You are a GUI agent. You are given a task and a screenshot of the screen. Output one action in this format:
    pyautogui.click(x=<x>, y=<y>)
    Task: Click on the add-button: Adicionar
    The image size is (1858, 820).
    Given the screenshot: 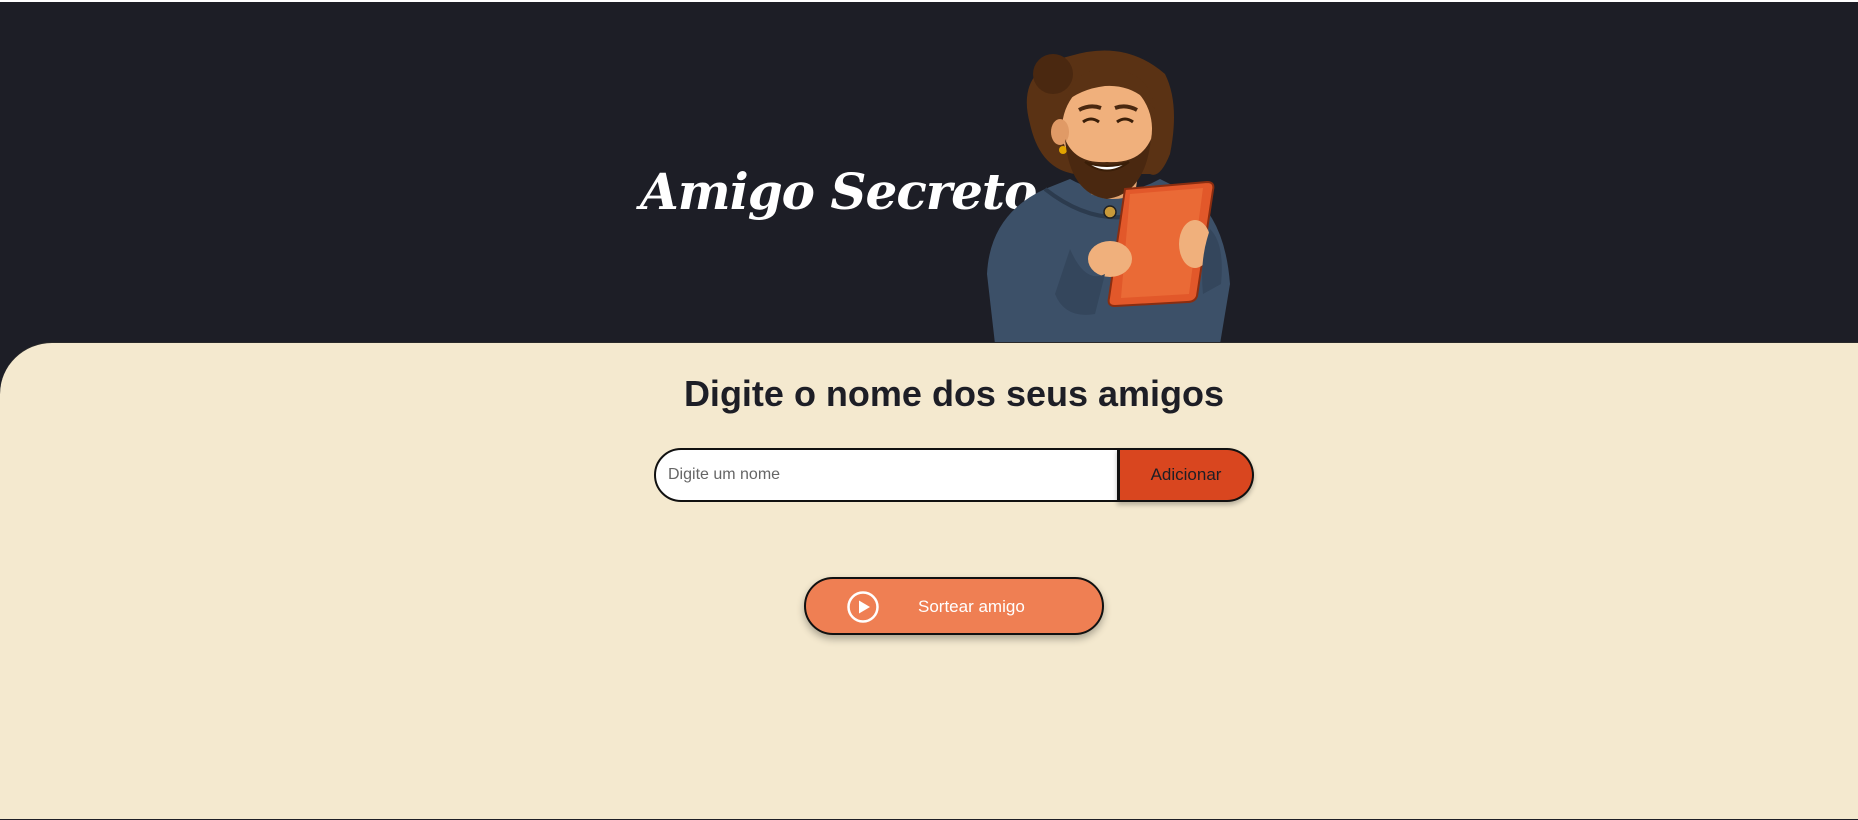 What is the action you would take?
    pyautogui.click(x=1185, y=475)
    